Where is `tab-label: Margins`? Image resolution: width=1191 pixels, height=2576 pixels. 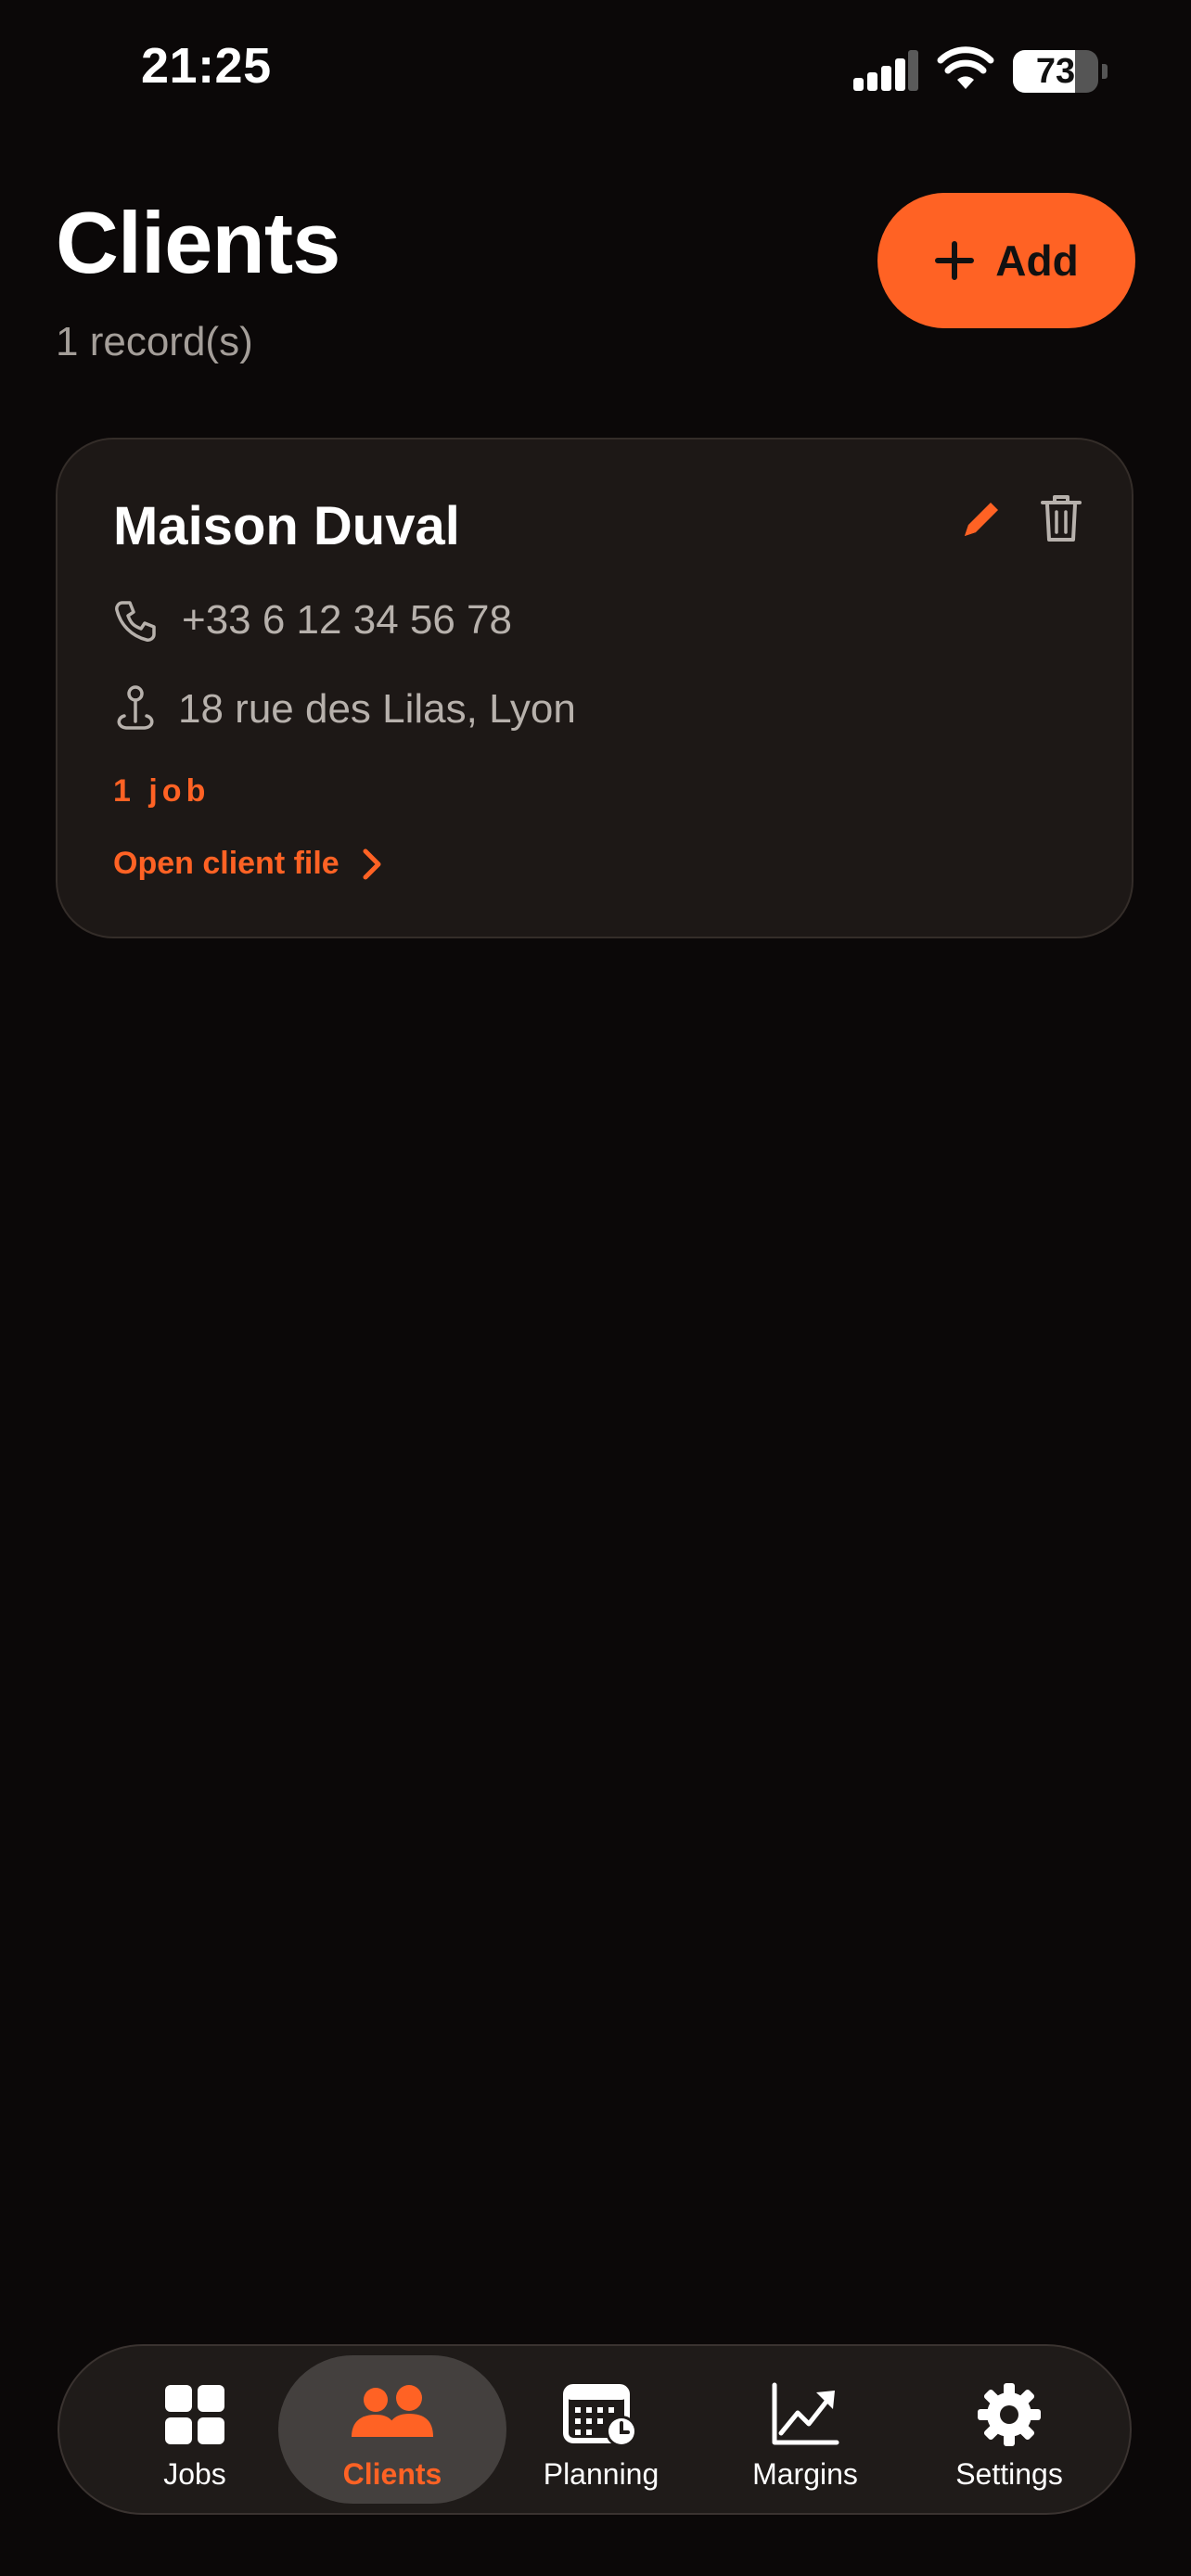
tab-label: Margins is located at coordinates (805, 2474).